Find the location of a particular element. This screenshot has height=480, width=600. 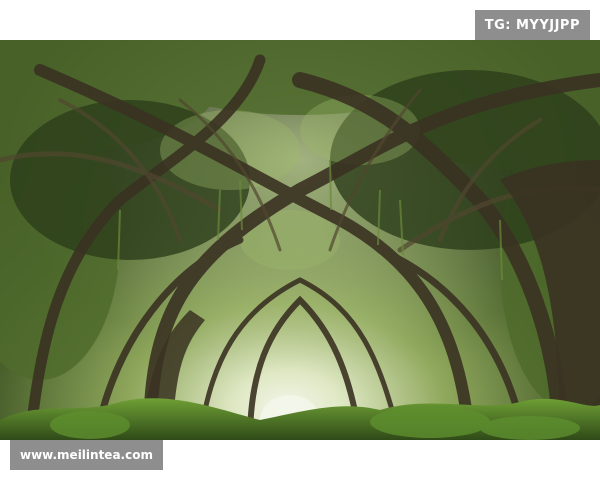

channel-tag: TG: MYYJJPP is located at coordinates (532, 25).